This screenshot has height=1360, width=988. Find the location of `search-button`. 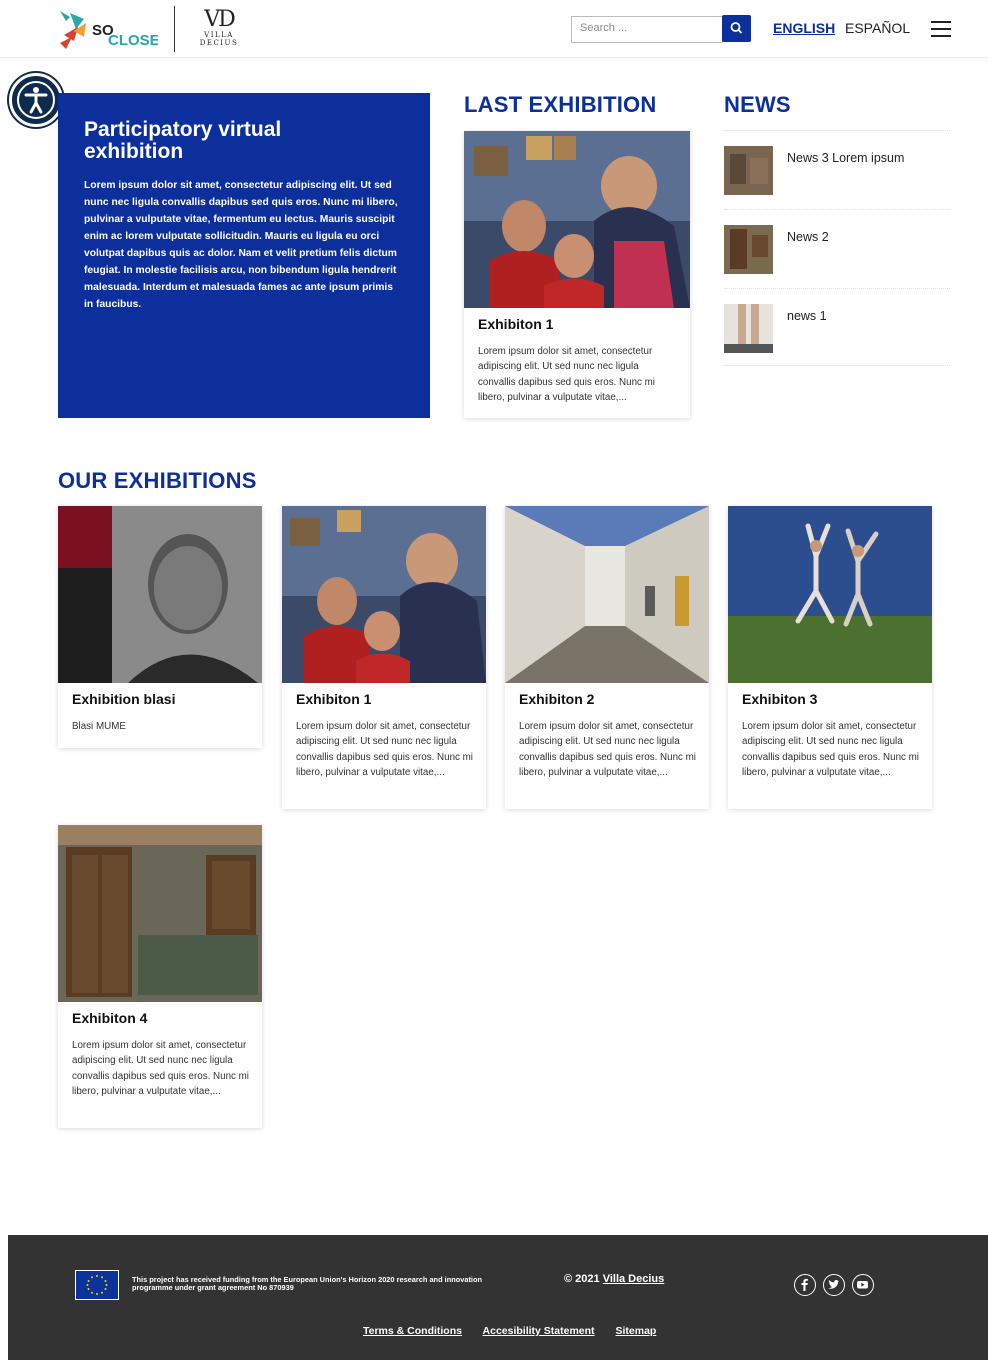

search-button is located at coordinates (736, 28).